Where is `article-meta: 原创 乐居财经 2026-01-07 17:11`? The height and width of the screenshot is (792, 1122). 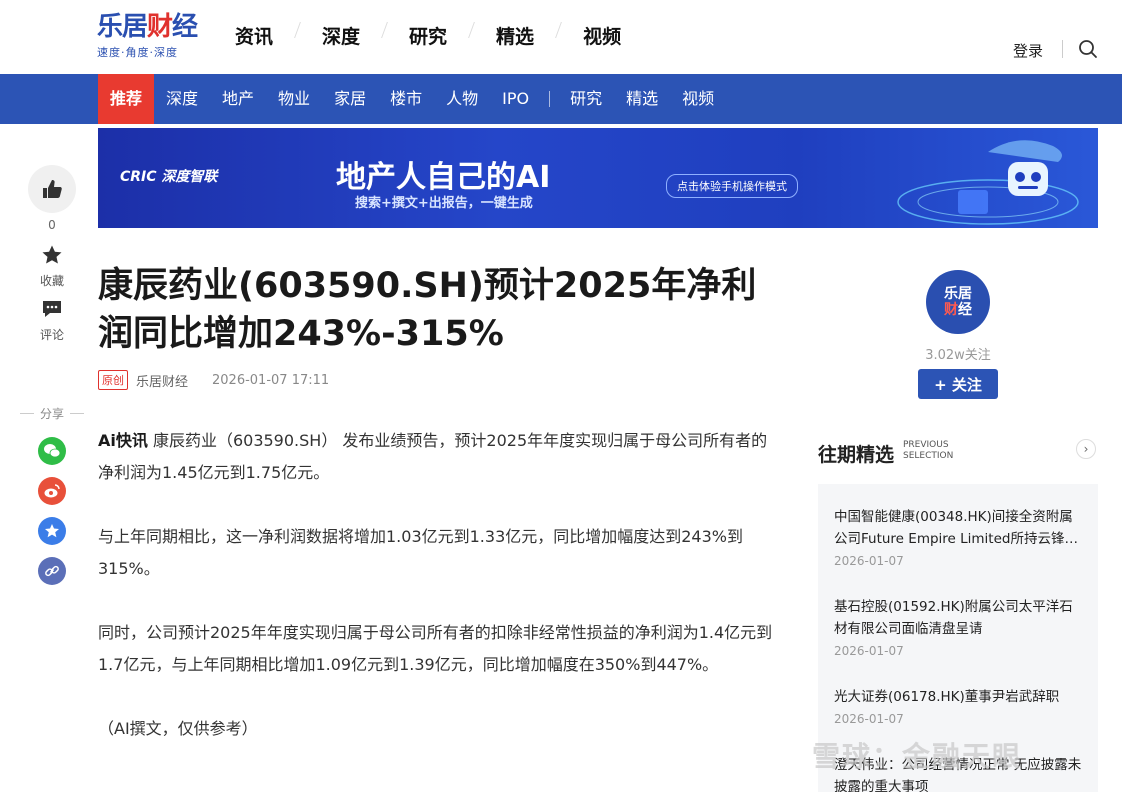
article-meta: 原创 乐居财经 2026-01-07 17:11 is located at coordinates (213, 380).